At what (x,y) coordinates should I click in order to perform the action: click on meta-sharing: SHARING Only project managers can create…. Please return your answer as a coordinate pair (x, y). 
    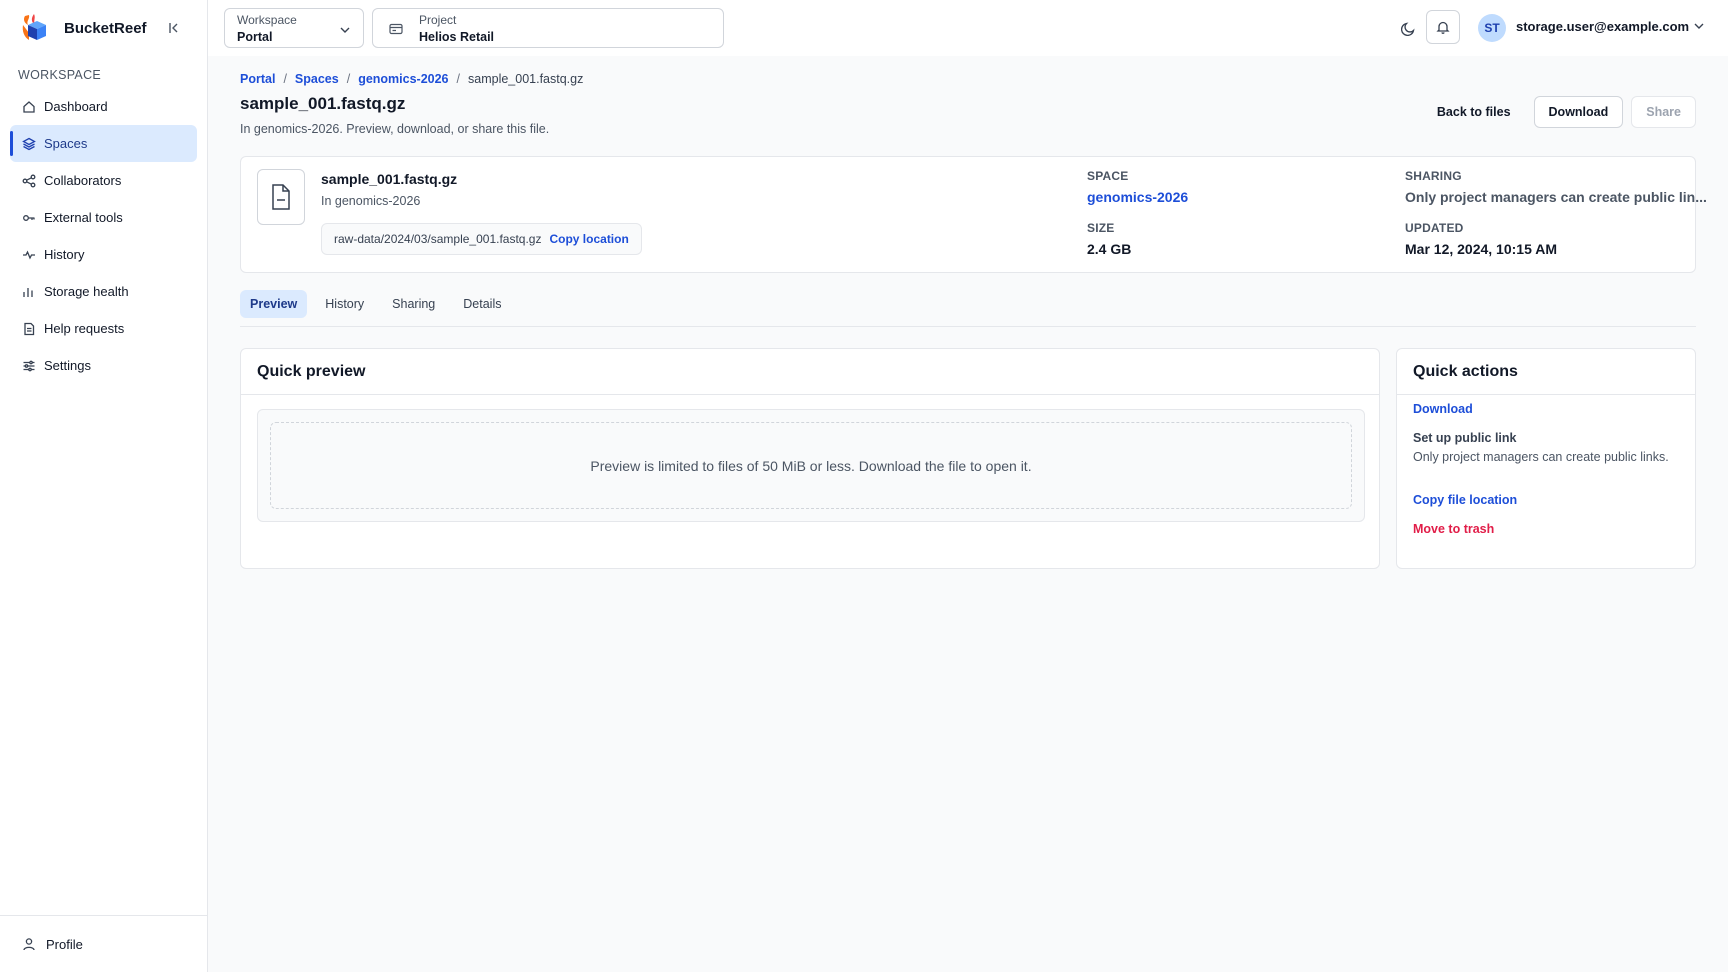
    Looking at the image, I should click on (1556, 187).